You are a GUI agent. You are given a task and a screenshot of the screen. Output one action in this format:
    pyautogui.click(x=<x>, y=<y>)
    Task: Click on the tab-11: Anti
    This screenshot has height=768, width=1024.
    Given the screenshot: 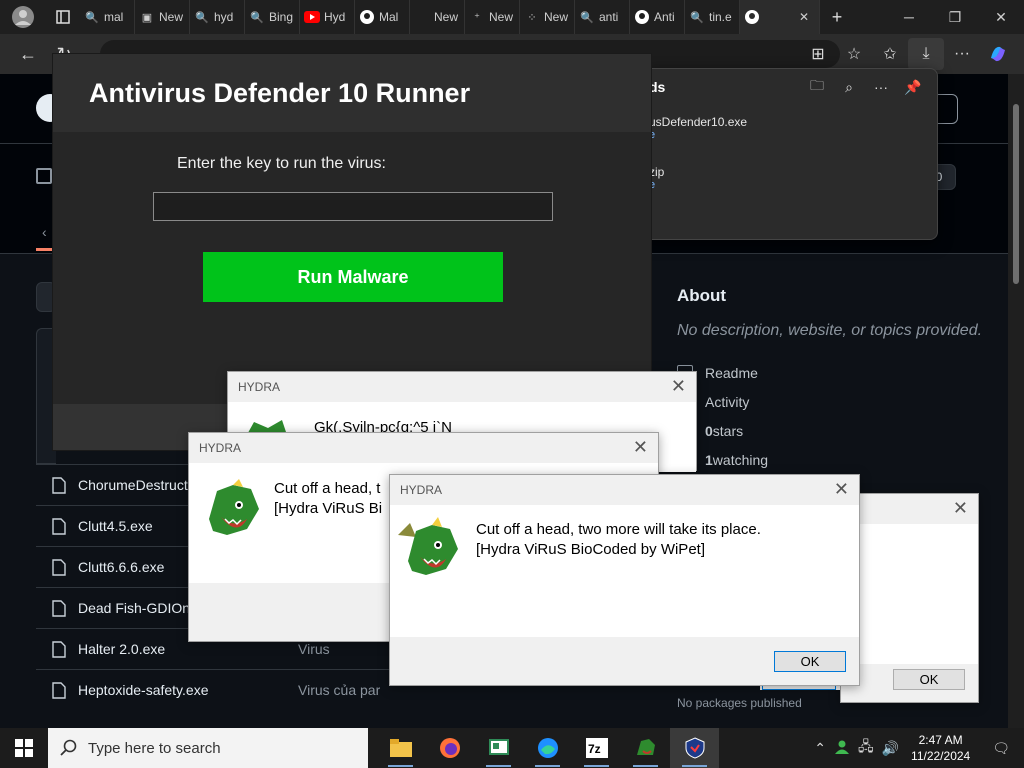 What is the action you would take?
    pyautogui.click(x=657, y=17)
    